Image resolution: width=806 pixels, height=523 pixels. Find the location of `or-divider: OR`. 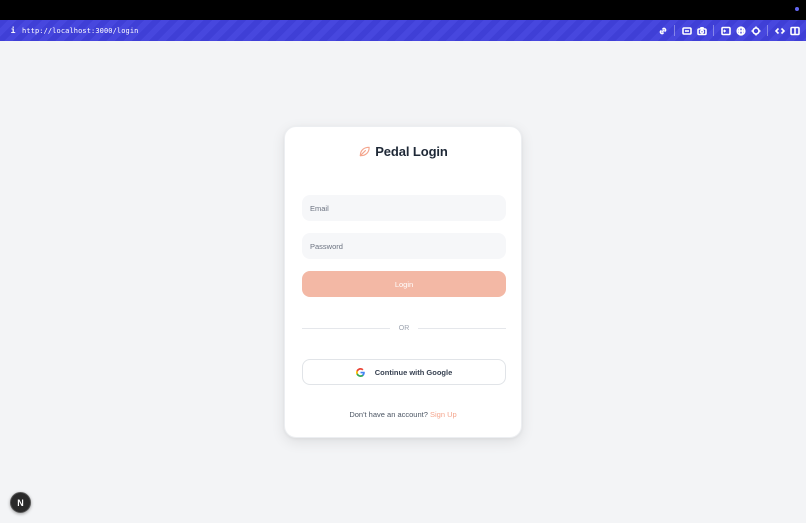

or-divider: OR is located at coordinates (404, 328).